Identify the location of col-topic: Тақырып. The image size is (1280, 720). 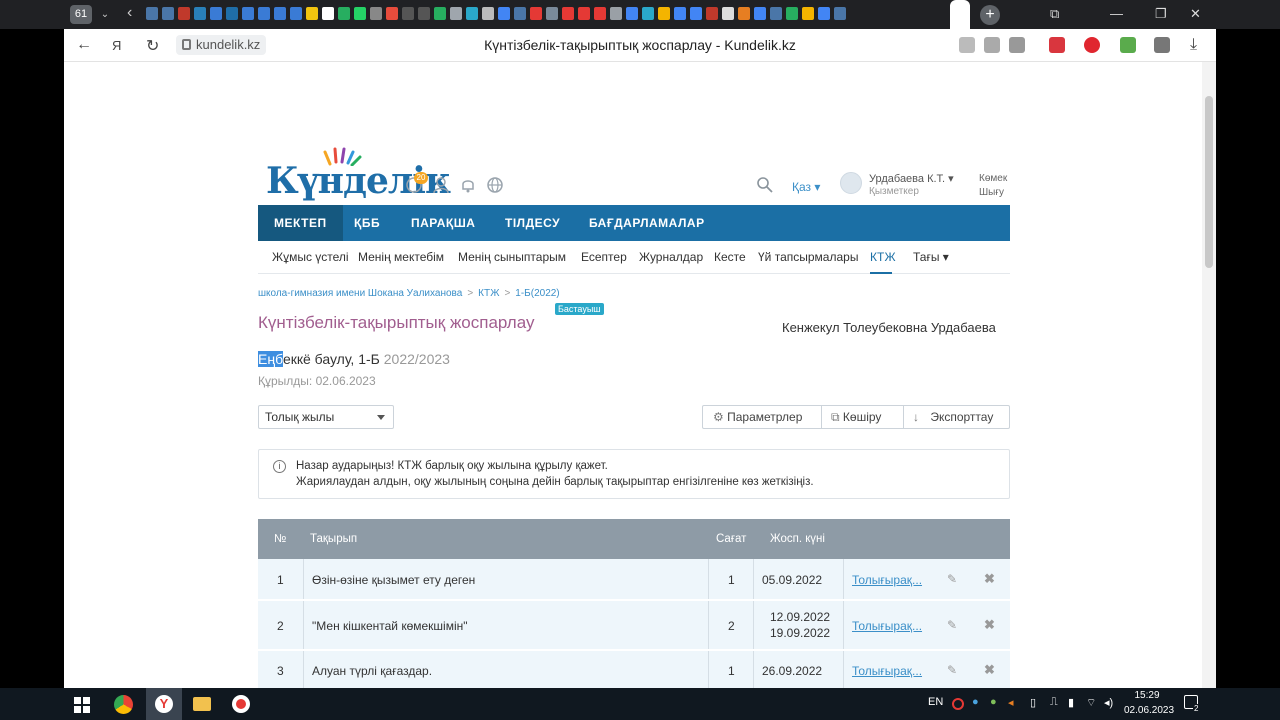
(333, 539).